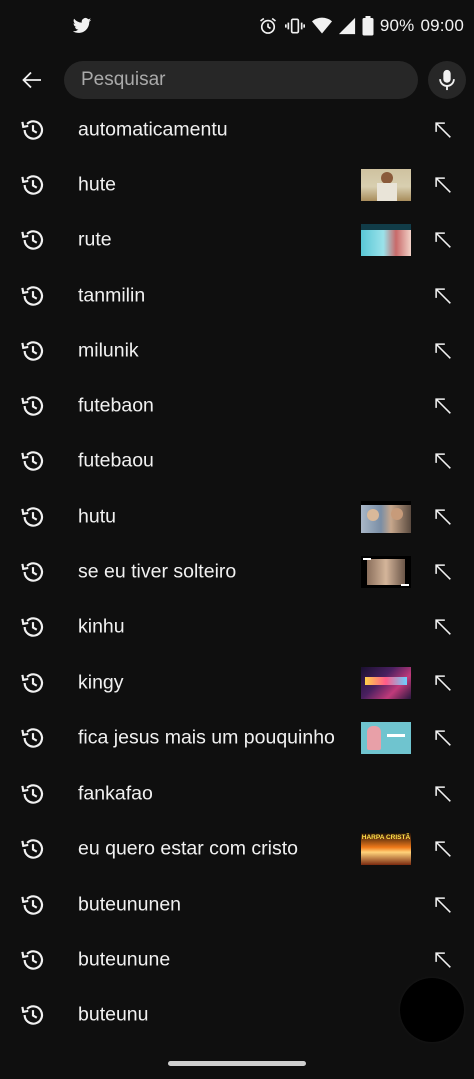 The image size is (474, 1079). What do you see at coordinates (432, 1010) in the screenshot?
I see `floating-button` at bounding box center [432, 1010].